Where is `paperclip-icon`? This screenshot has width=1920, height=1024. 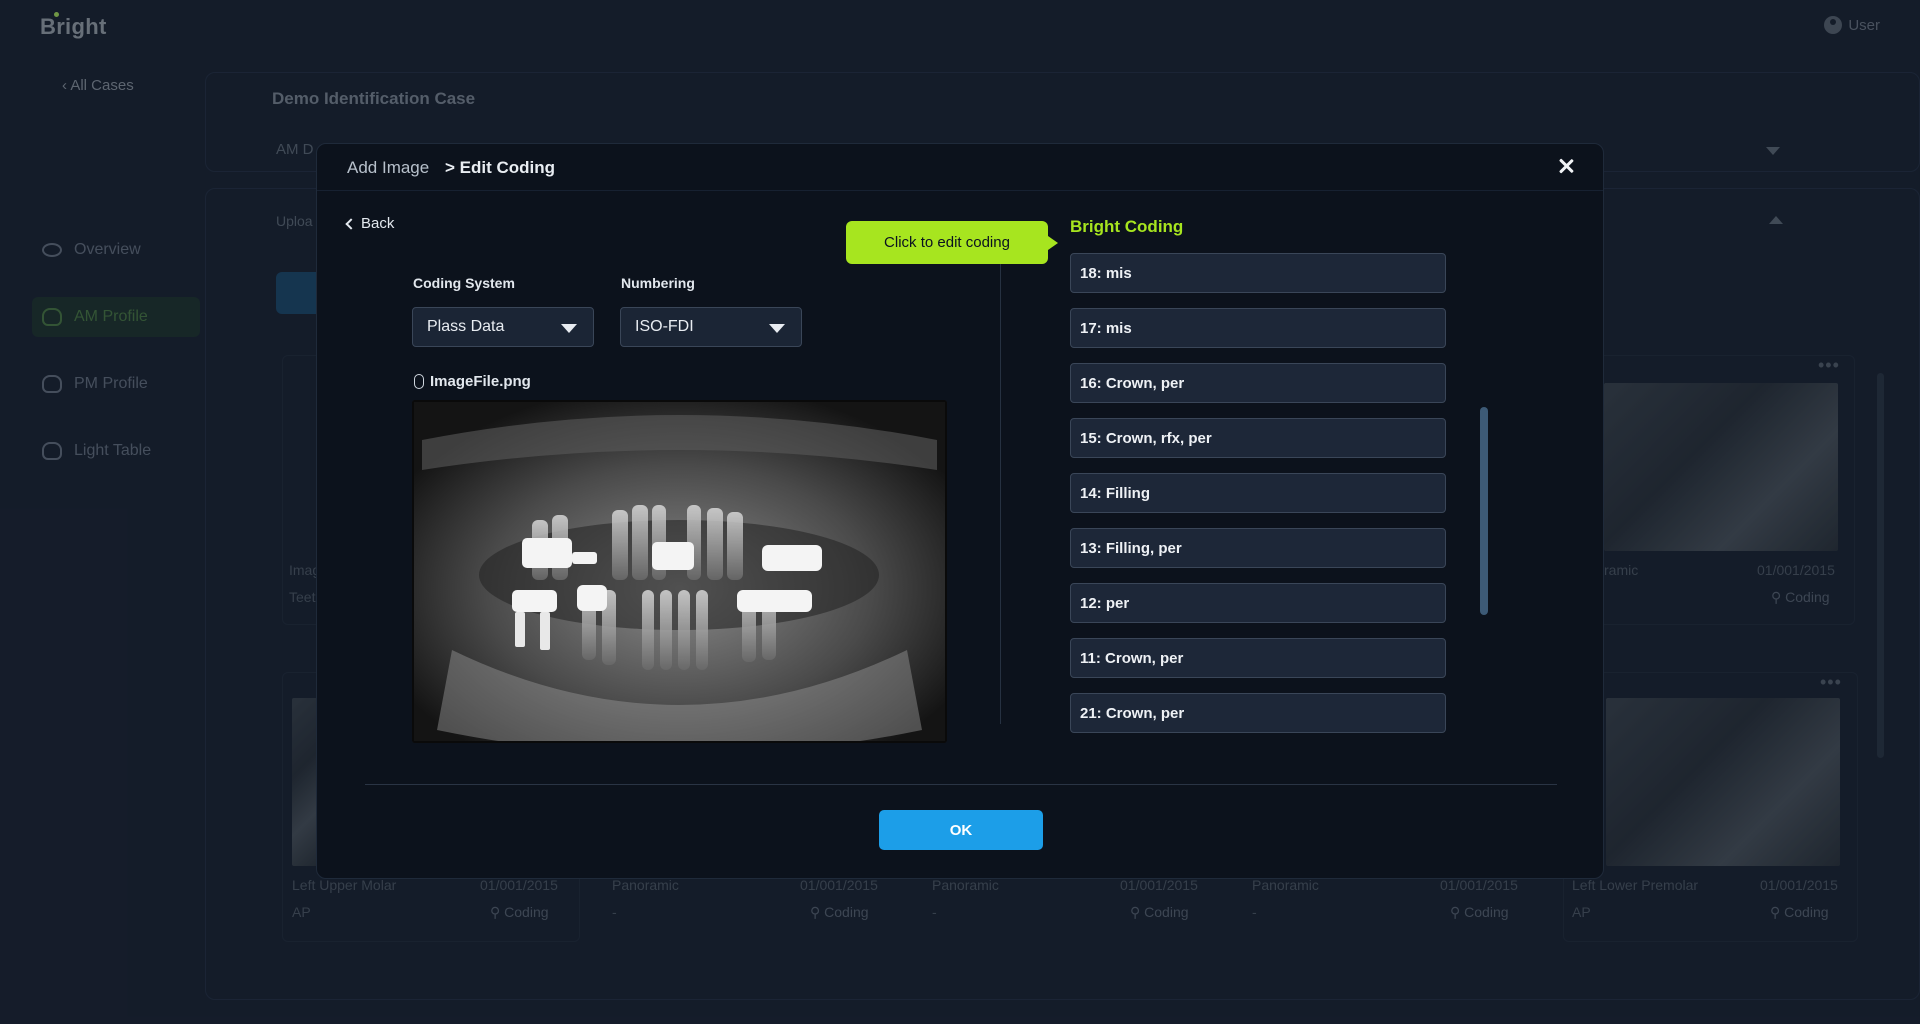 paperclip-icon is located at coordinates (419, 381).